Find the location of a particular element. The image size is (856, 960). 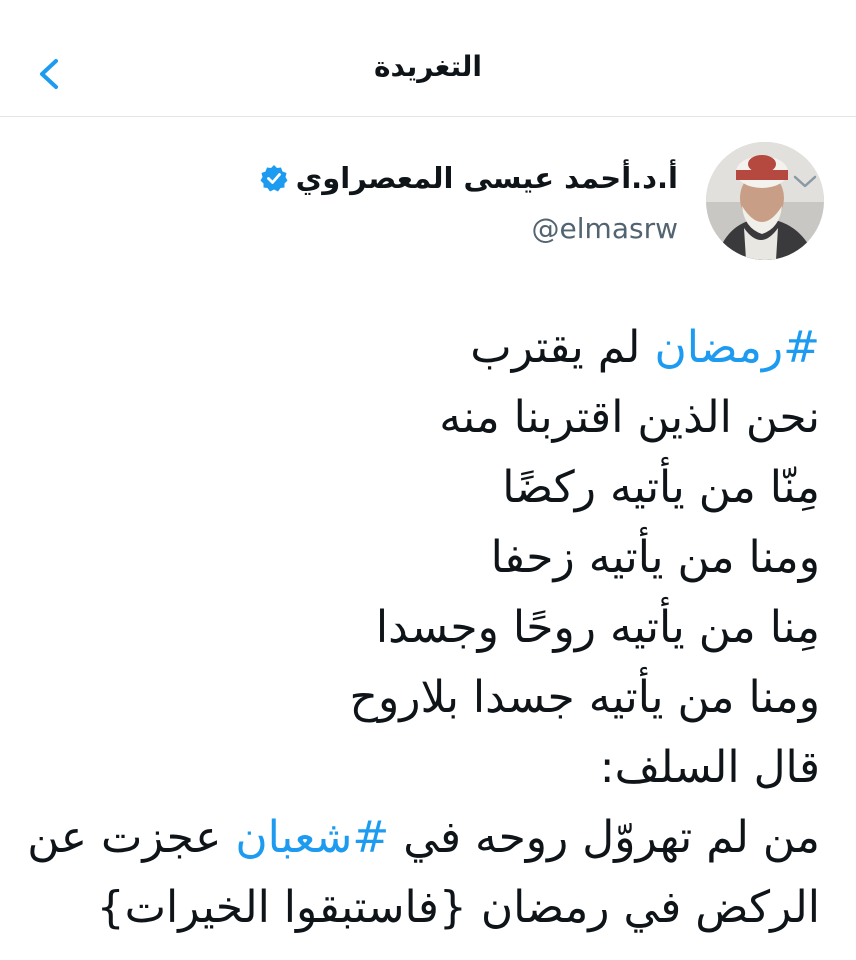

tweet-line: مِنّا من يأتيه ركضًا is located at coordinates (661, 487).